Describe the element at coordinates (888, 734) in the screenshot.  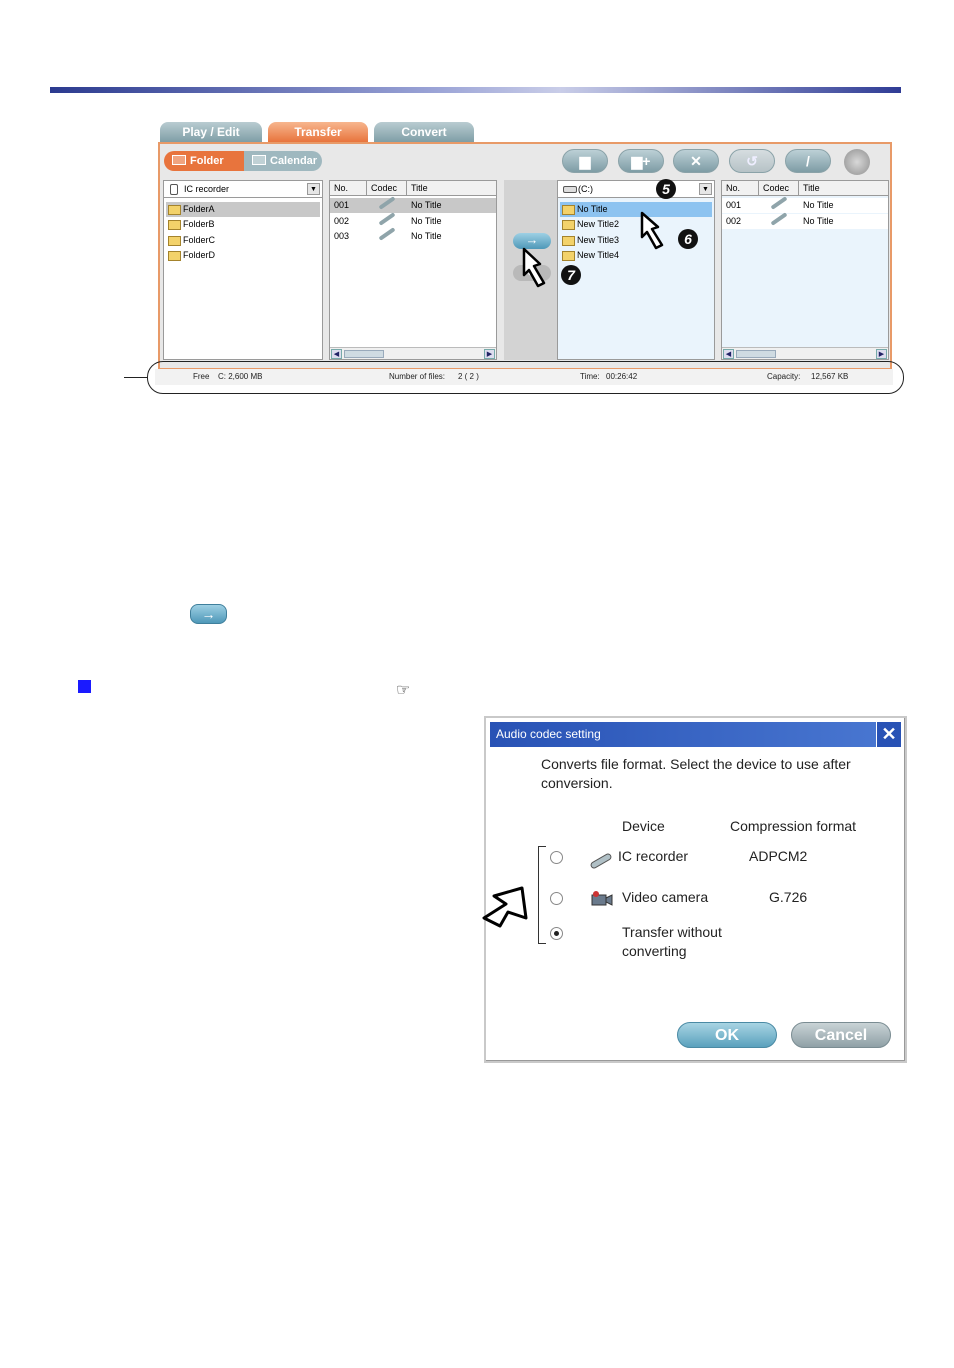
I see `close-icon: ✕` at that location.